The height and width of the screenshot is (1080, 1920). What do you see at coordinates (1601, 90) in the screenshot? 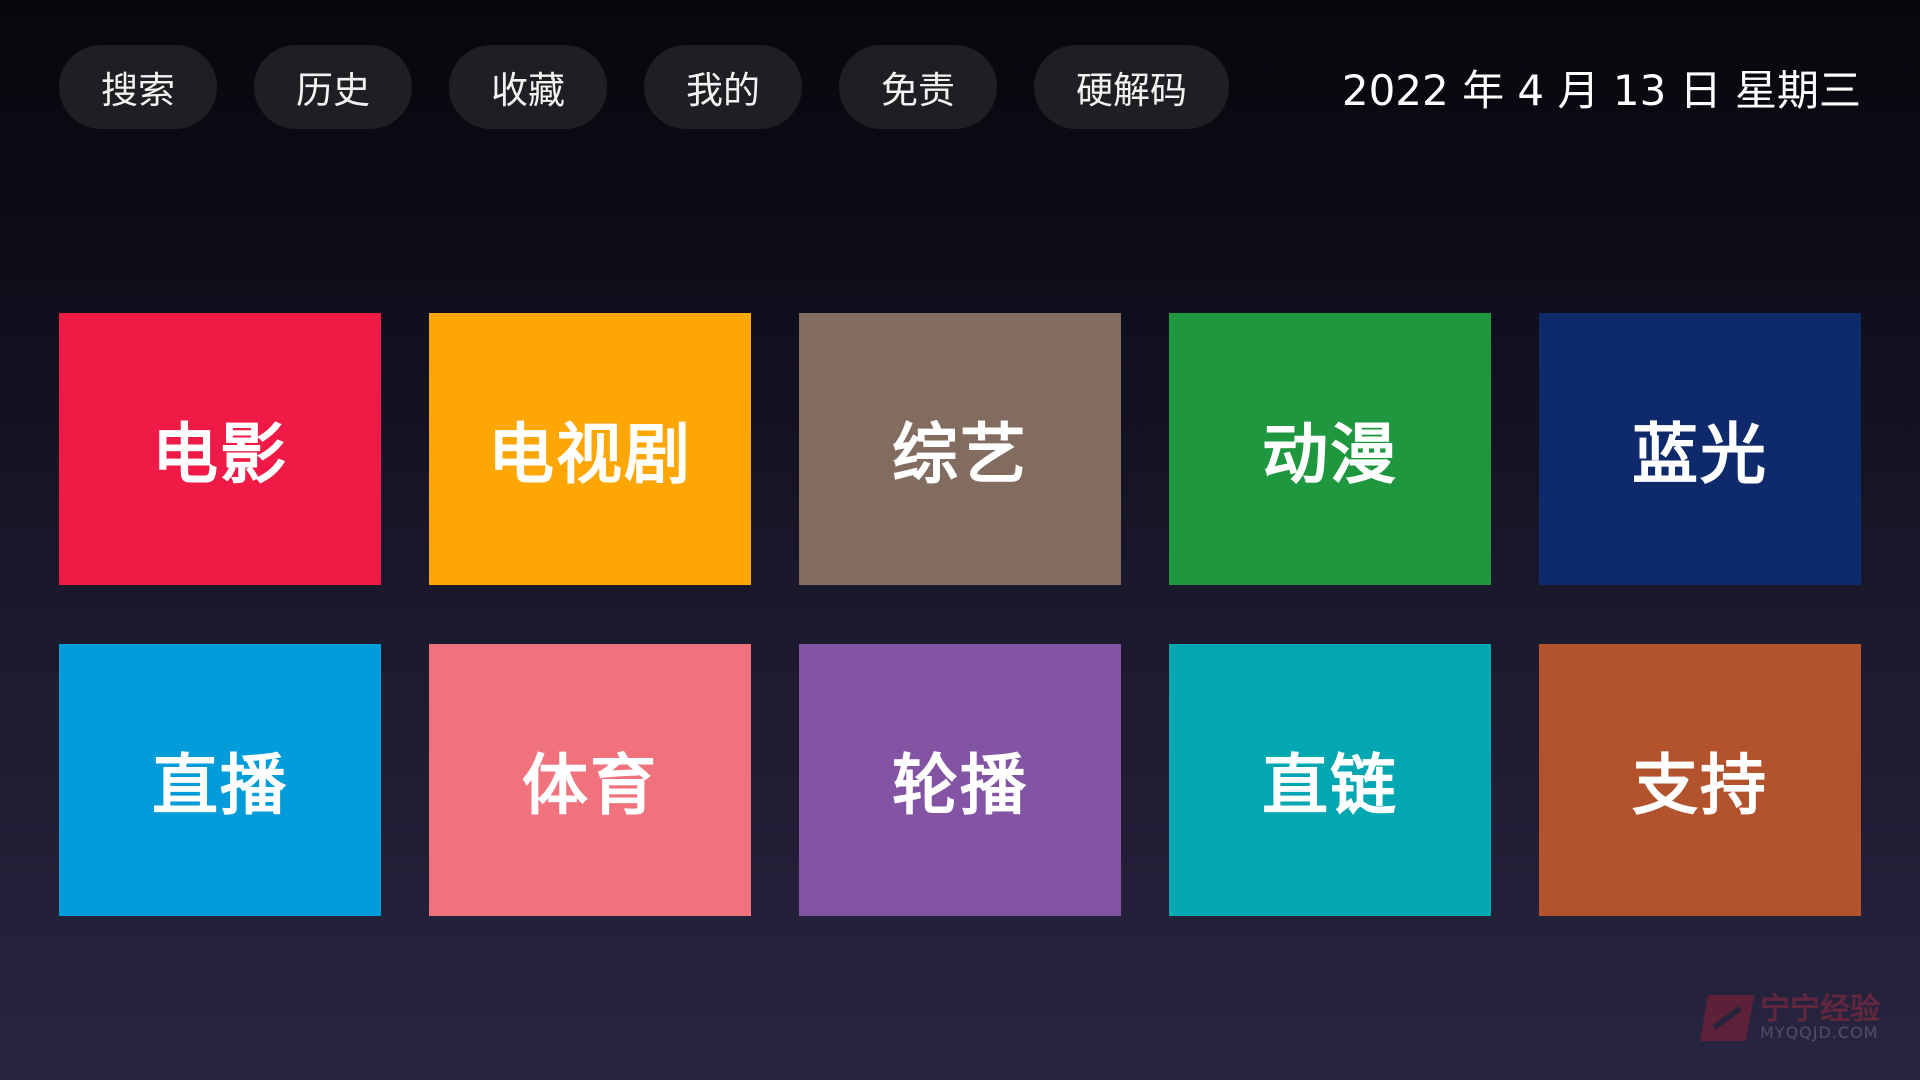
I see `date-display: 2022 年 4 月 13 日 星期三` at bounding box center [1601, 90].